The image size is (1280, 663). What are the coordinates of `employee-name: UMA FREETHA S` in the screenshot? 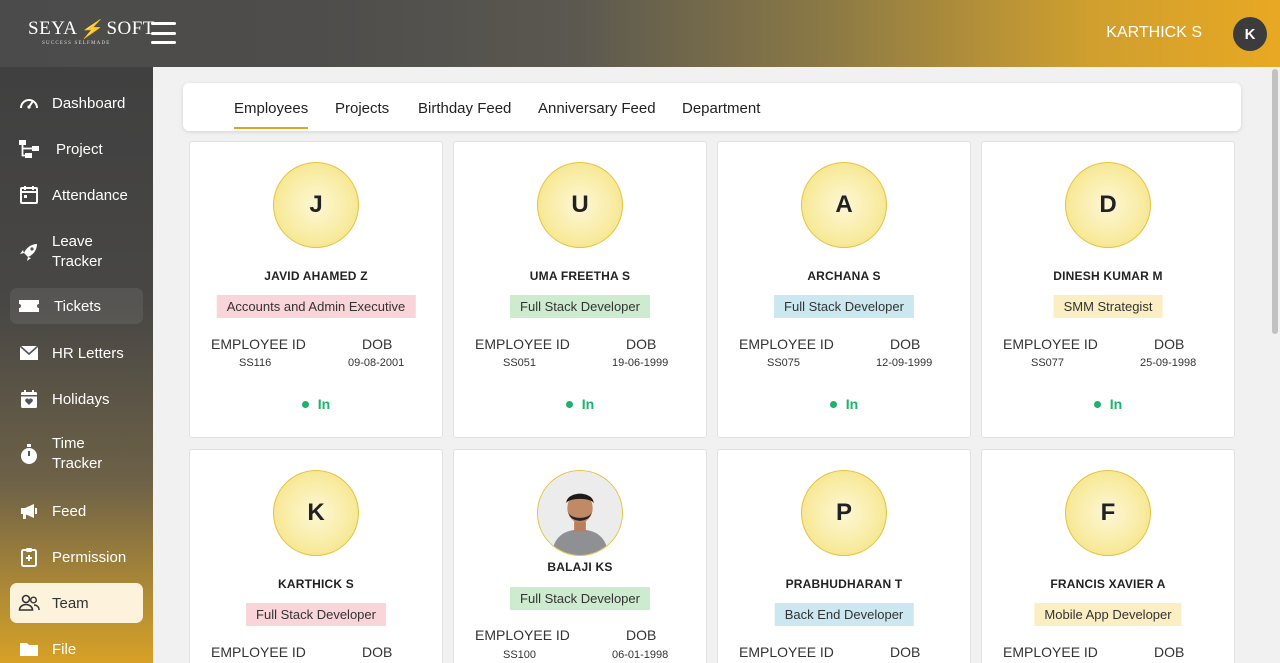 It's located at (580, 276).